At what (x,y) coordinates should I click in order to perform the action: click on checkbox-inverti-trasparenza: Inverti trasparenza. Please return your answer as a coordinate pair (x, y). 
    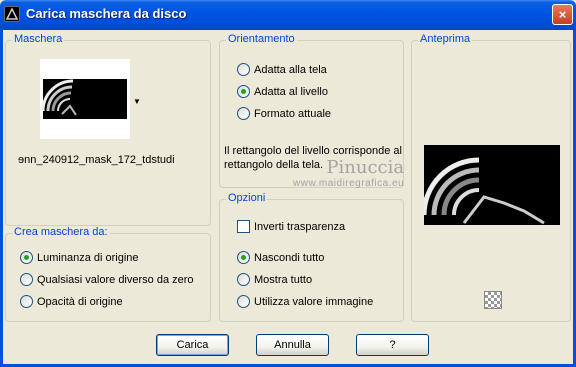
    Looking at the image, I should click on (291, 226).